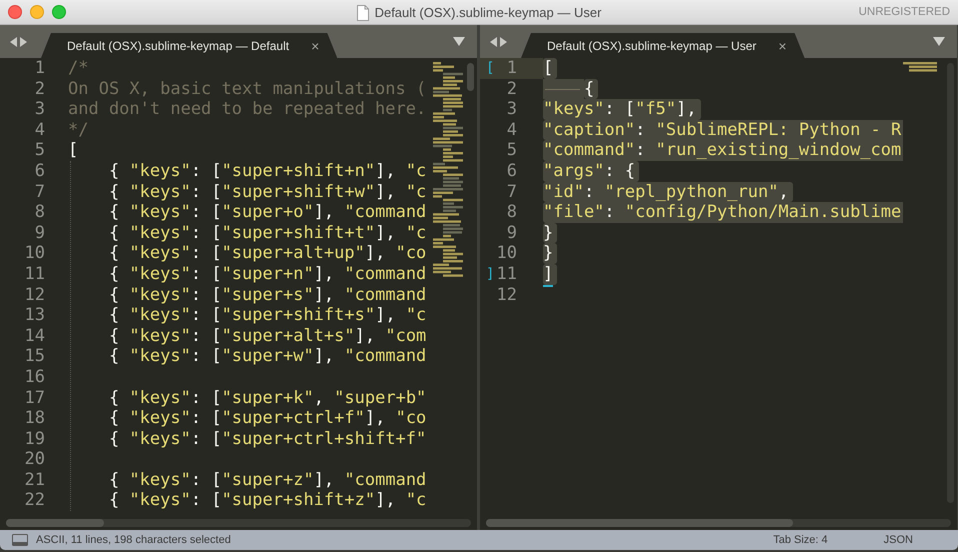  I want to click on panel-toggle-icon, so click(20, 540).